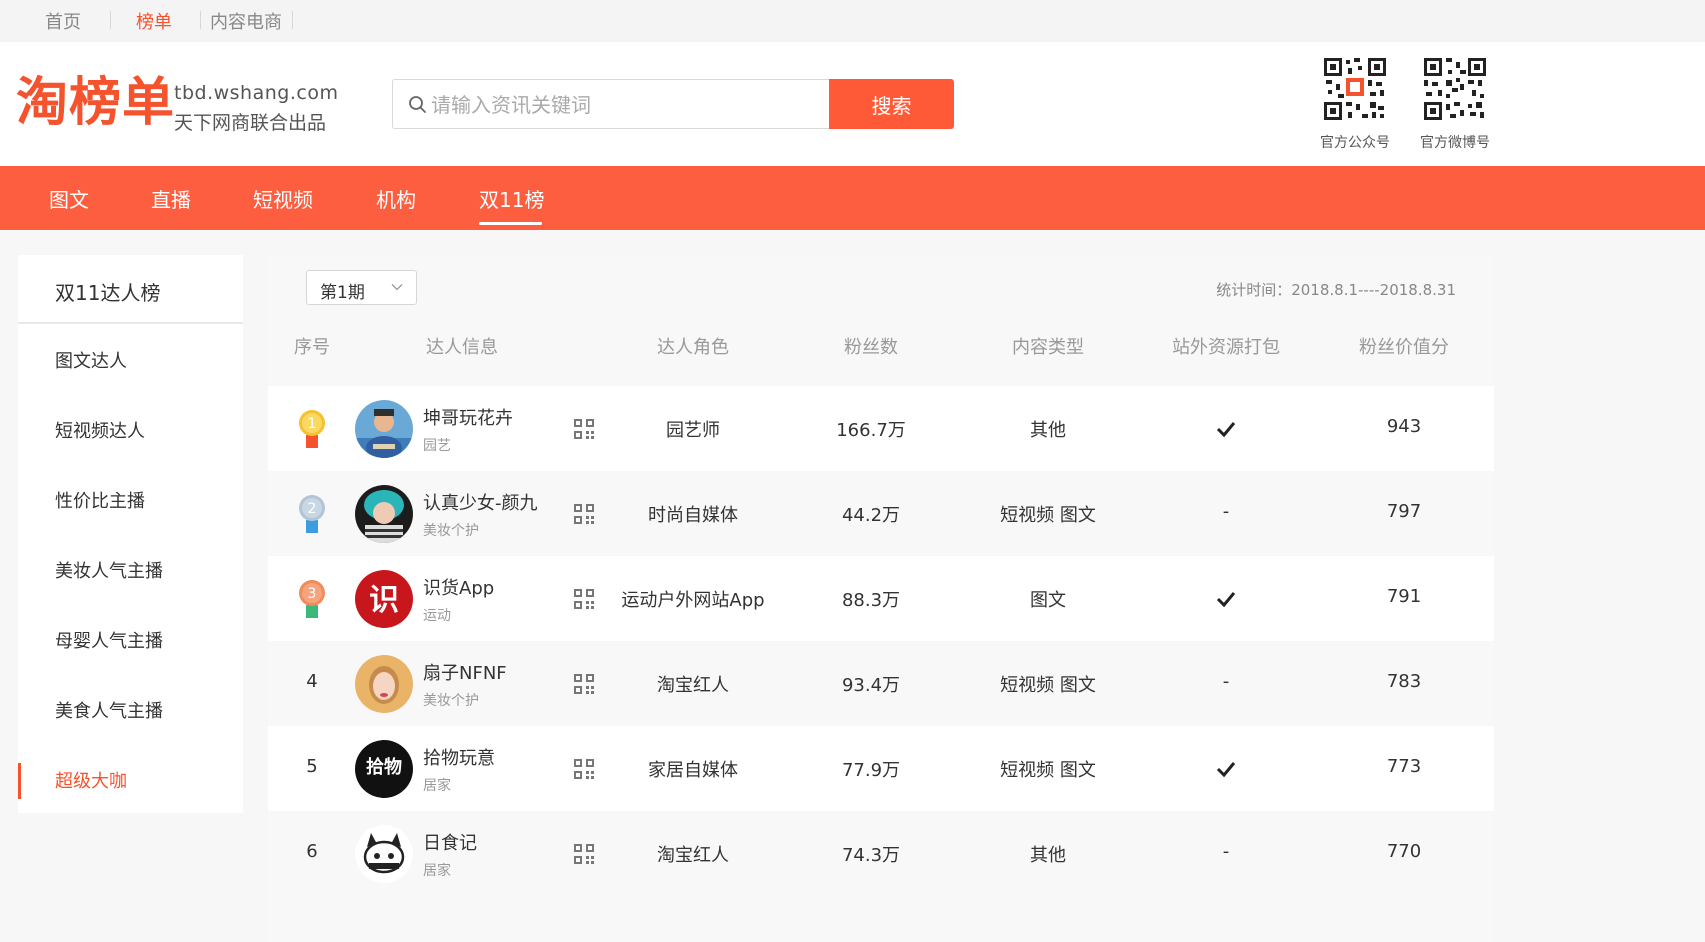 Image resolution: width=1705 pixels, height=942 pixels. I want to click on fans-cell: 44.2万, so click(871, 515).